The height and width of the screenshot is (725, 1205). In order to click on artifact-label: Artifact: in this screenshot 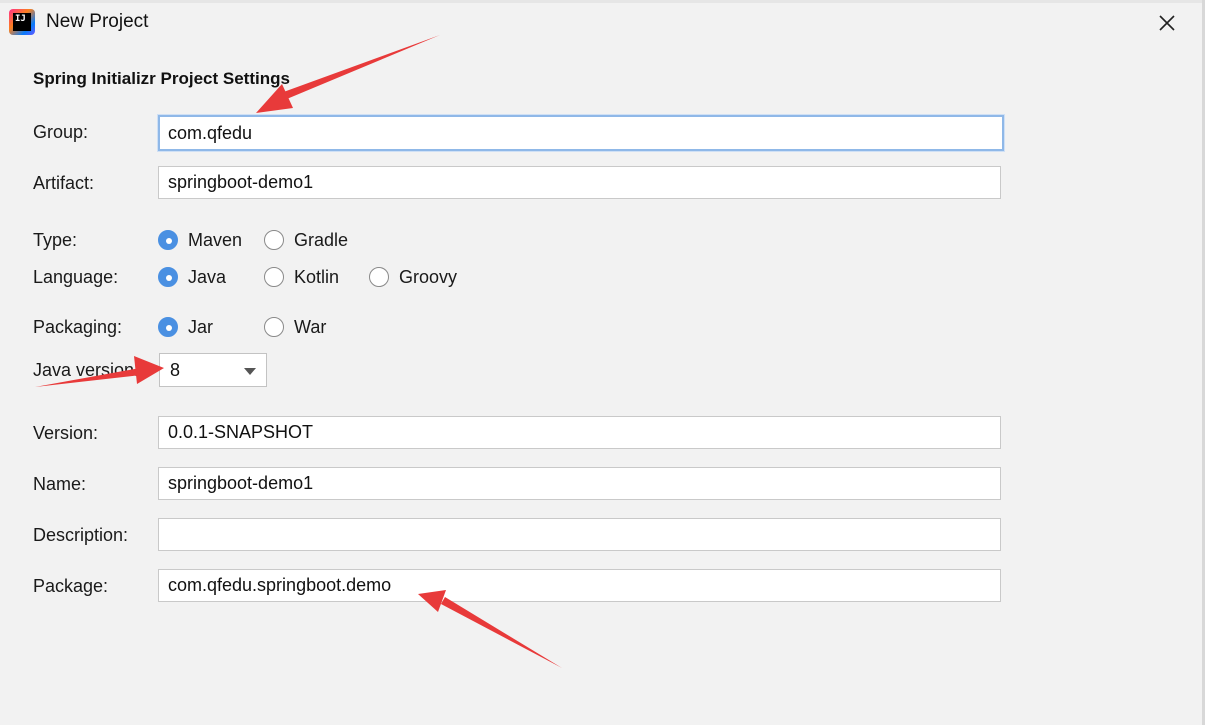, I will do `click(64, 183)`.